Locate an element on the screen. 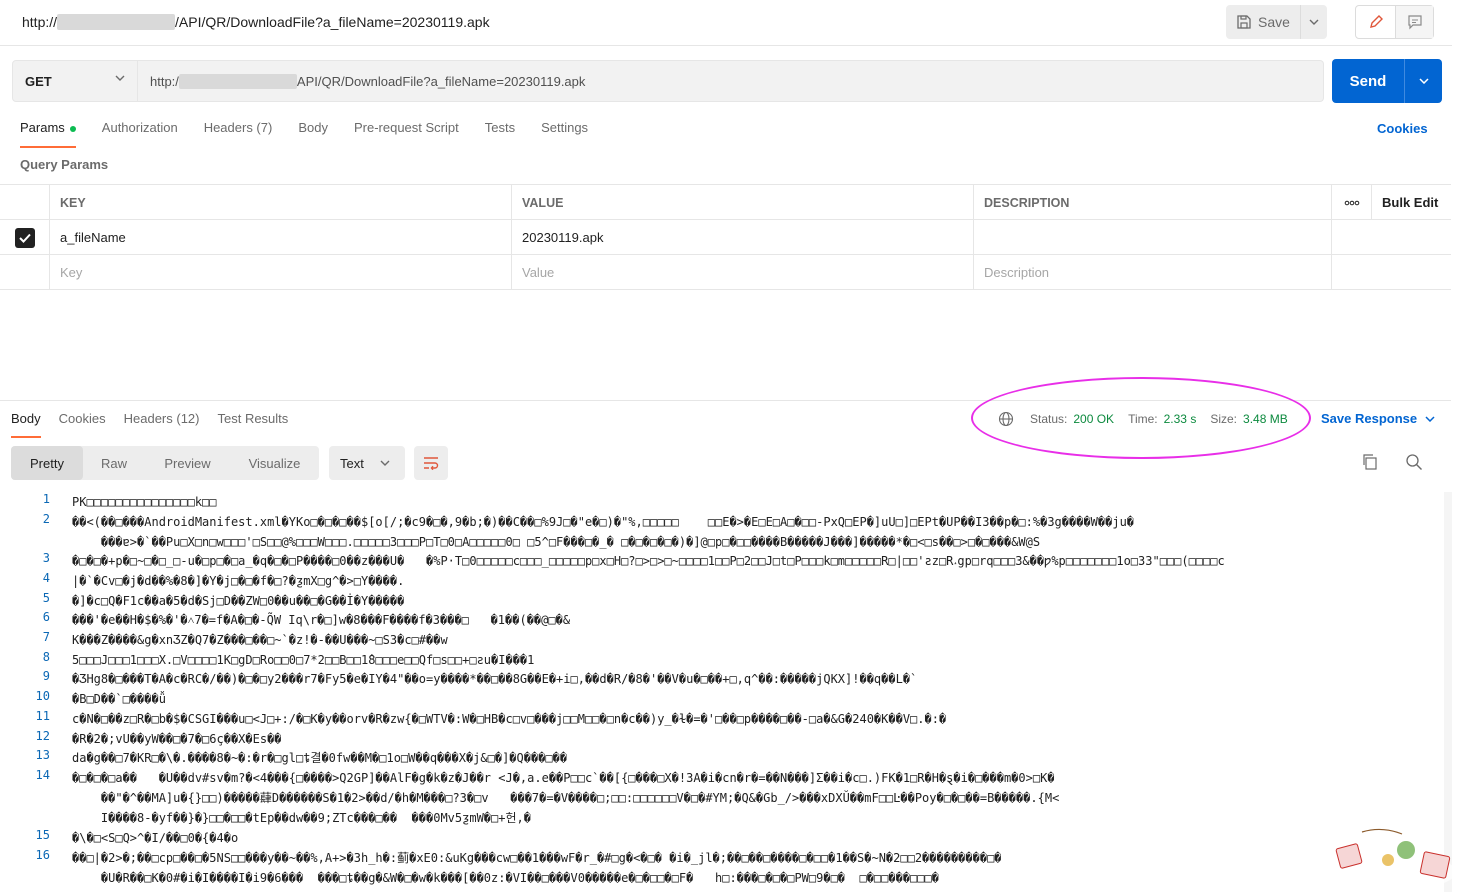 The image size is (1459, 893). format-tabs: Pretty Raw Preview Visualize is located at coordinates (165, 463).